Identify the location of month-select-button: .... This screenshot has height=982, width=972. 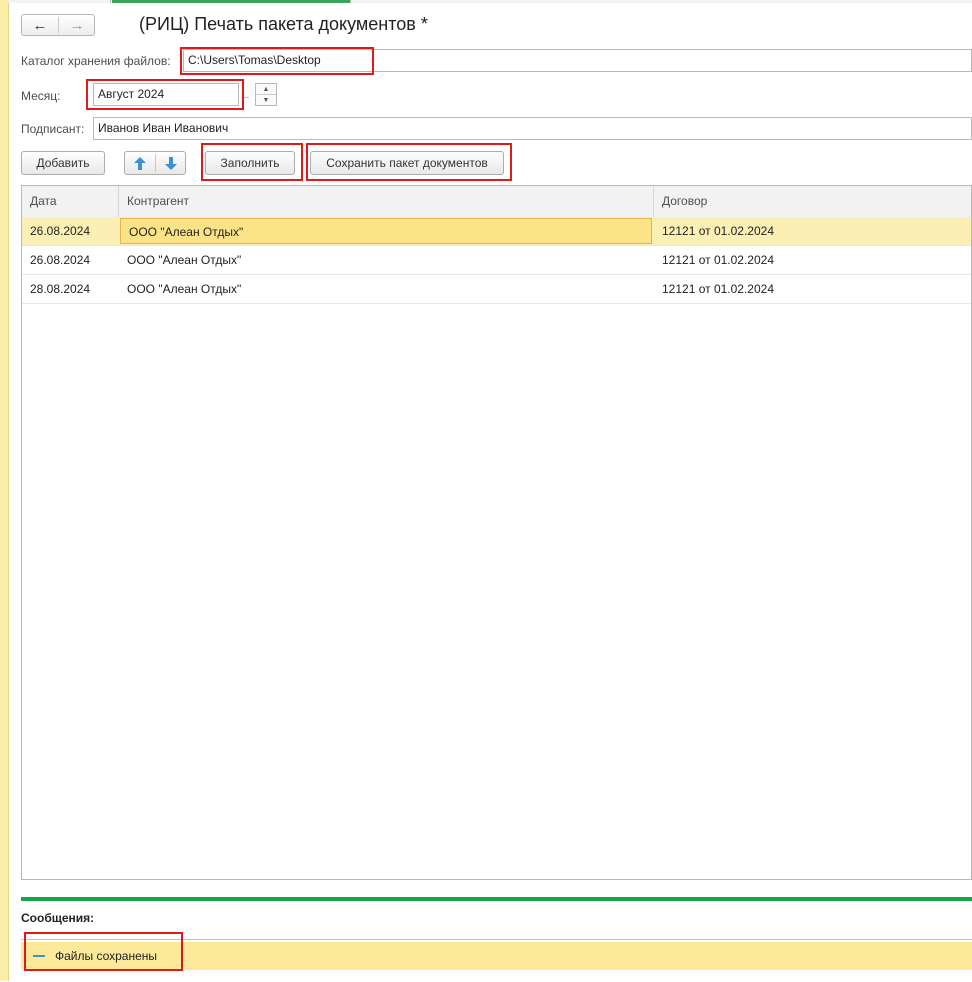
(245, 95).